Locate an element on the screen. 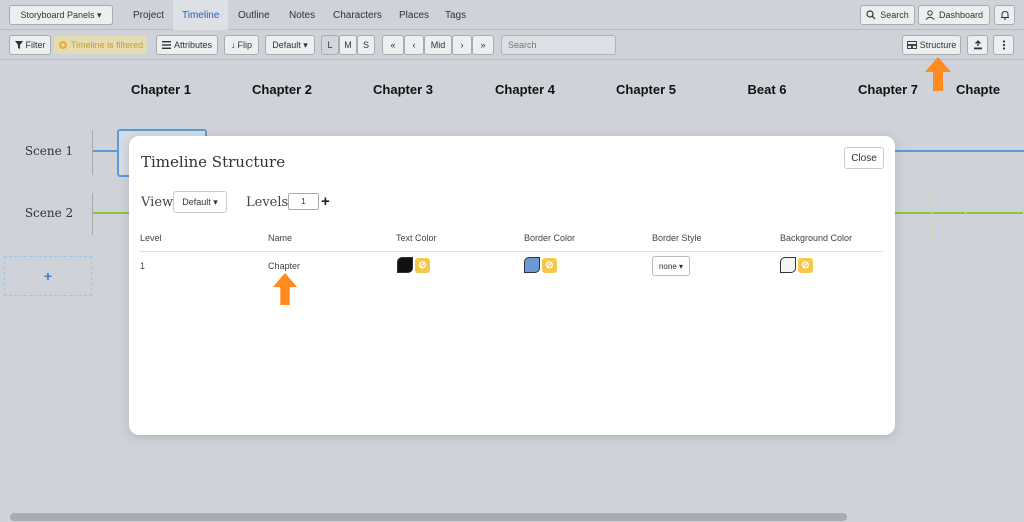 The width and height of the screenshot is (1024, 522). tab-outline: Outline is located at coordinates (254, 15).